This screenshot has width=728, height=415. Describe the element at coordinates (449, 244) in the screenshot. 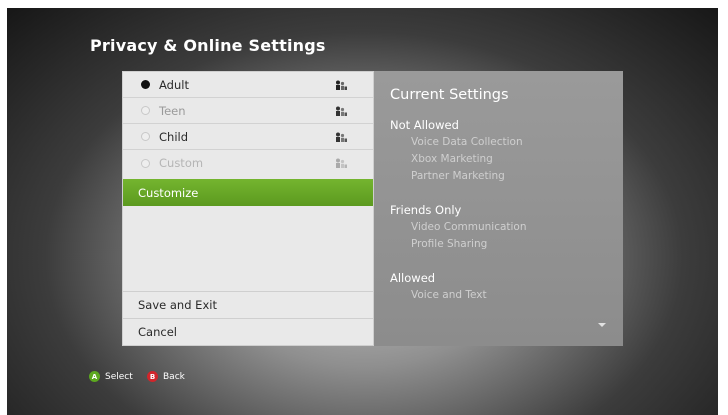

I see `setting-item: Profile Sharing` at that location.